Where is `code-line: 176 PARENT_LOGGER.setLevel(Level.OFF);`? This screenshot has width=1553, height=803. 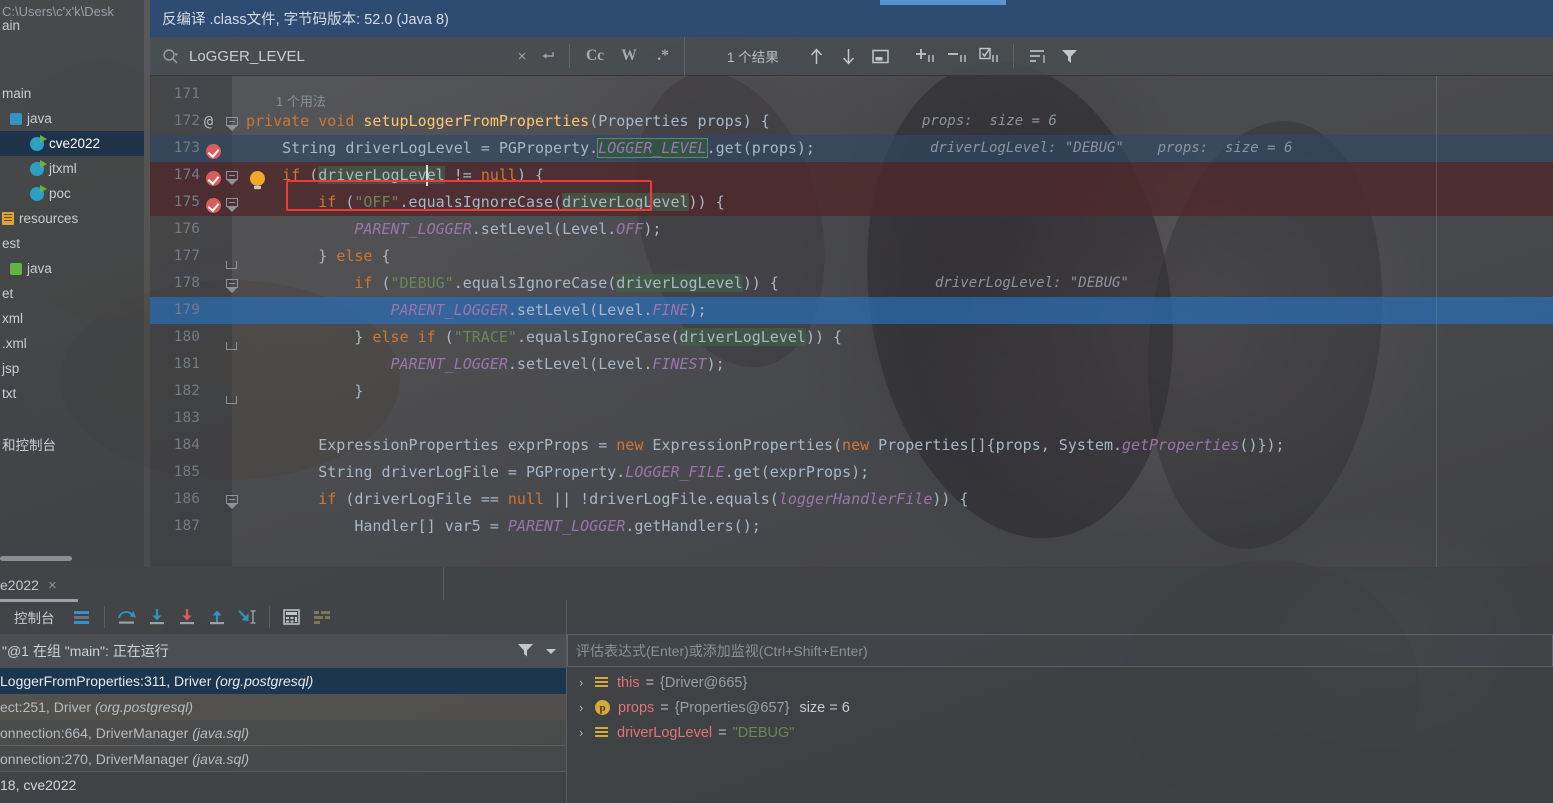
code-line: 176 PARENT_LOGGER.setLevel(Level.OFF); is located at coordinates (851, 229).